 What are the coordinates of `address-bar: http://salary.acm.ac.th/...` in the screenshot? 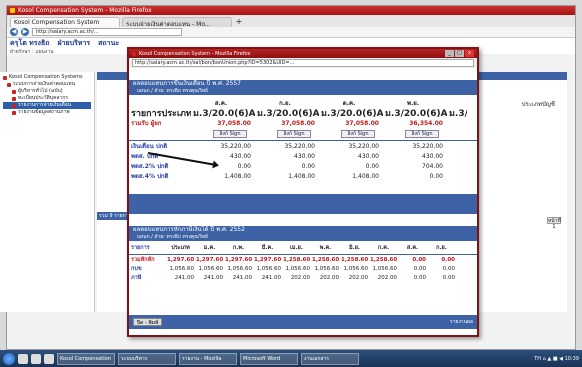 It's located at (107, 32).